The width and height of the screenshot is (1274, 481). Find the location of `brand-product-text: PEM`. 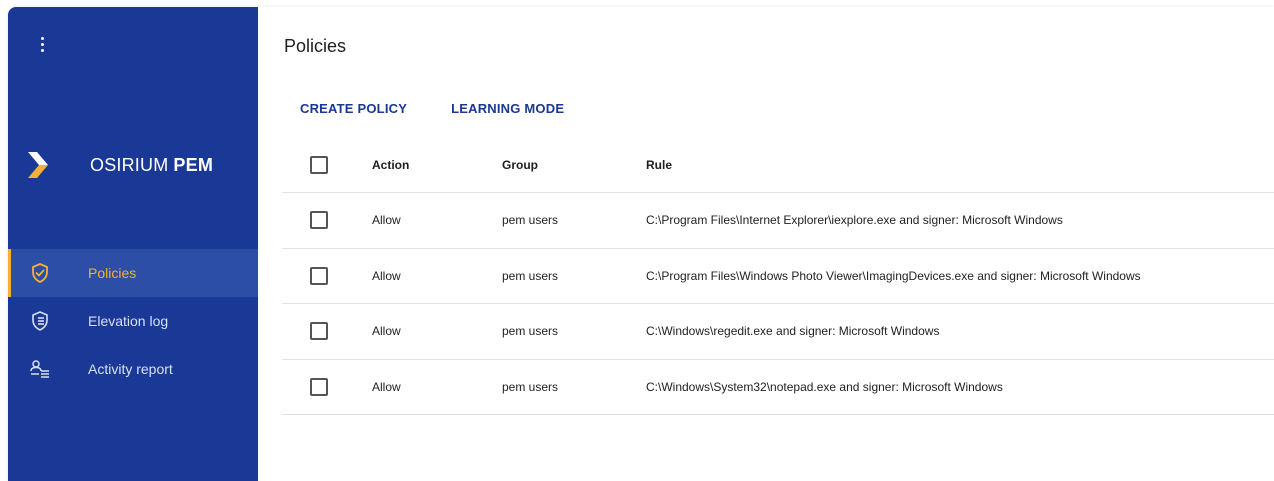

brand-product-text: PEM is located at coordinates (193, 164).